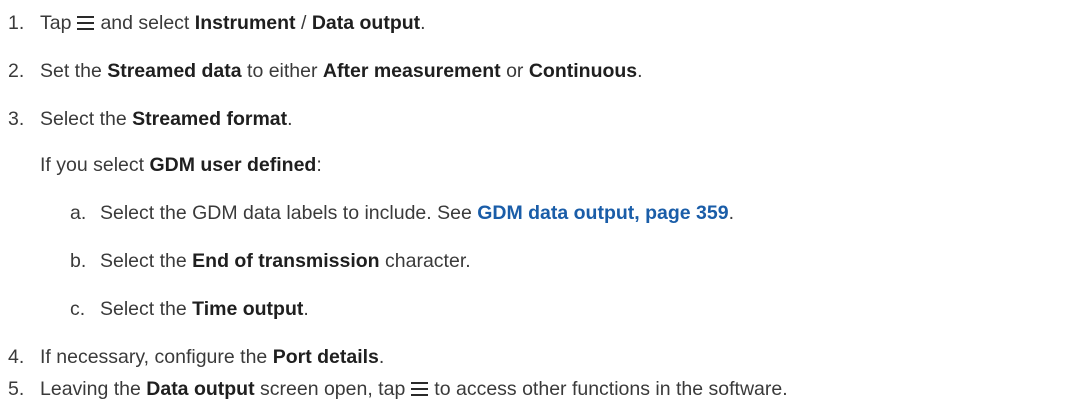  What do you see at coordinates (282, 71) in the screenshot?
I see `step-text: to either` at bounding box center [282, 71].